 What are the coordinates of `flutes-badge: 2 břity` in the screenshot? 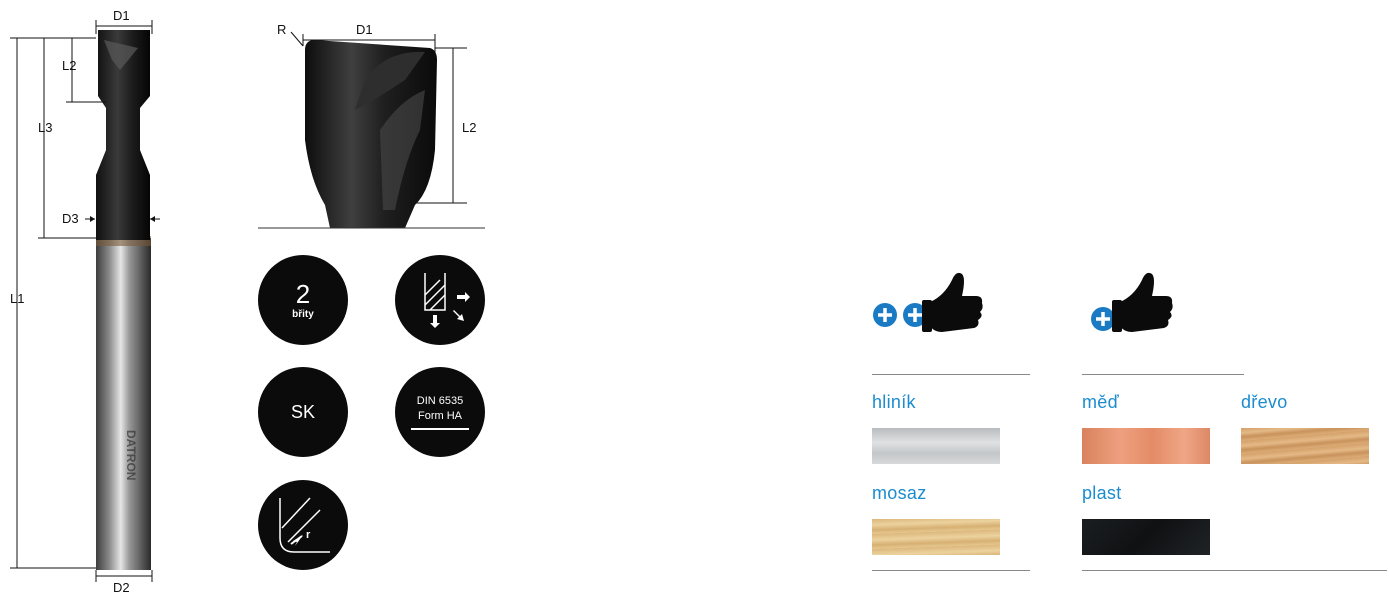 It's located at (303, 300).